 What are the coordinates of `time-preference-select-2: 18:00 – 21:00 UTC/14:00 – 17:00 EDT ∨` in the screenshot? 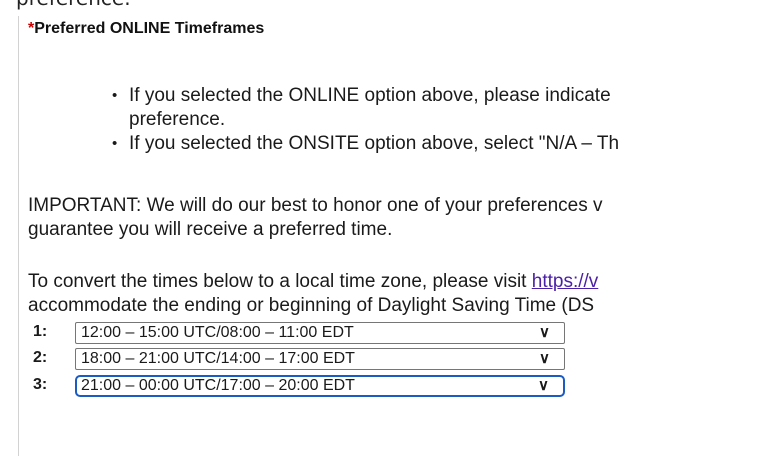 It's located at (320, 359).